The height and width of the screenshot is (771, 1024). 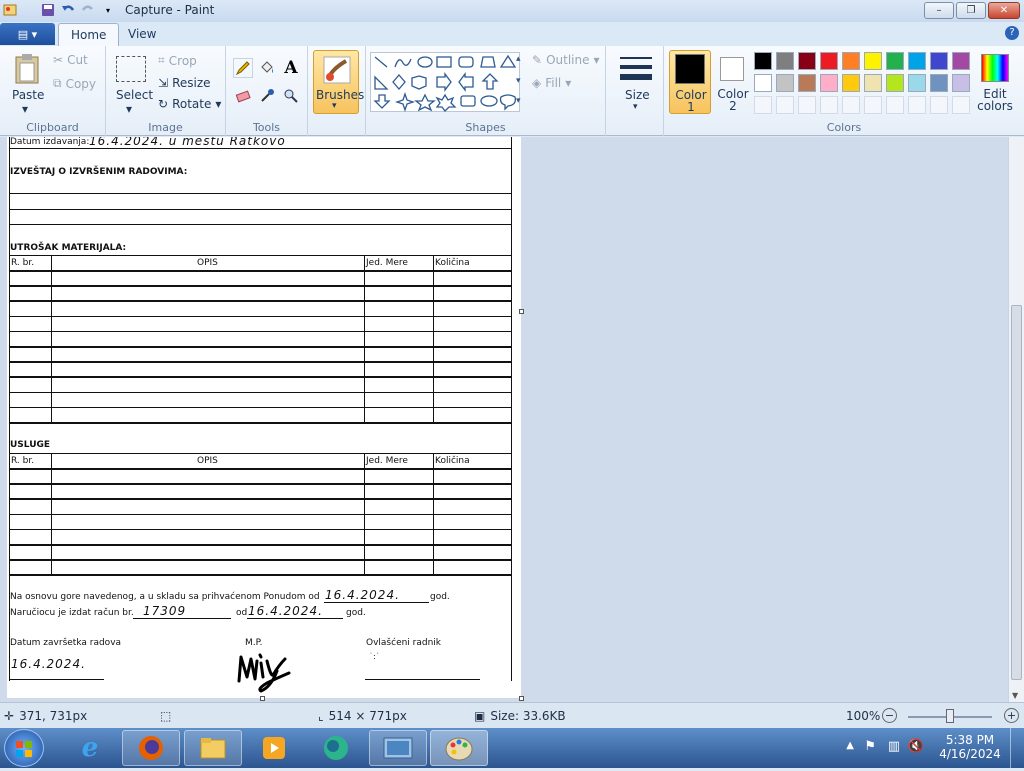 I want to click on customize-qat-icon: ▾, so click(x=108, y=10).